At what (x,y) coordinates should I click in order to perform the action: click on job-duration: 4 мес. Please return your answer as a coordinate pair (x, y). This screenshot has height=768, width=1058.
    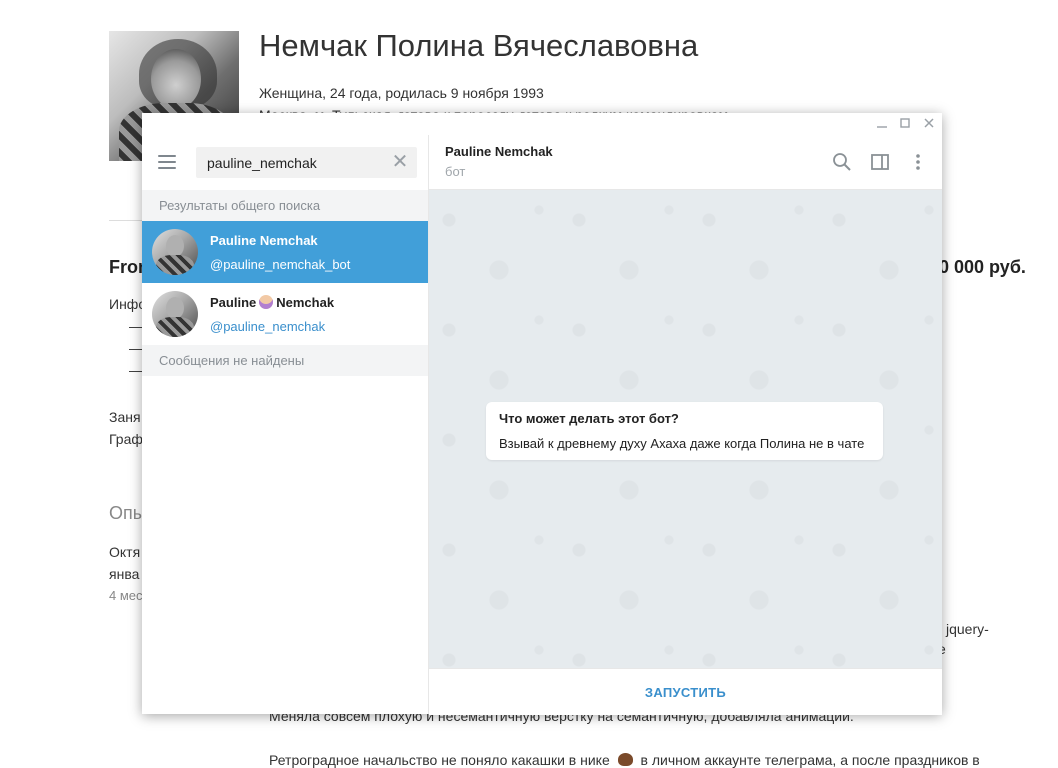
    Looking at the image, I should click on (126, 595).